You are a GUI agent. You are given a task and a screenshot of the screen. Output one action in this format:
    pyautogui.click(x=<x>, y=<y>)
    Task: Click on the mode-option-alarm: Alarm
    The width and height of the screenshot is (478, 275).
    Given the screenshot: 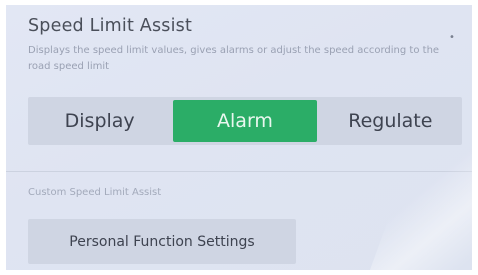 What is the action you would take?
    pyautogui.click(x=245, y=121)
    